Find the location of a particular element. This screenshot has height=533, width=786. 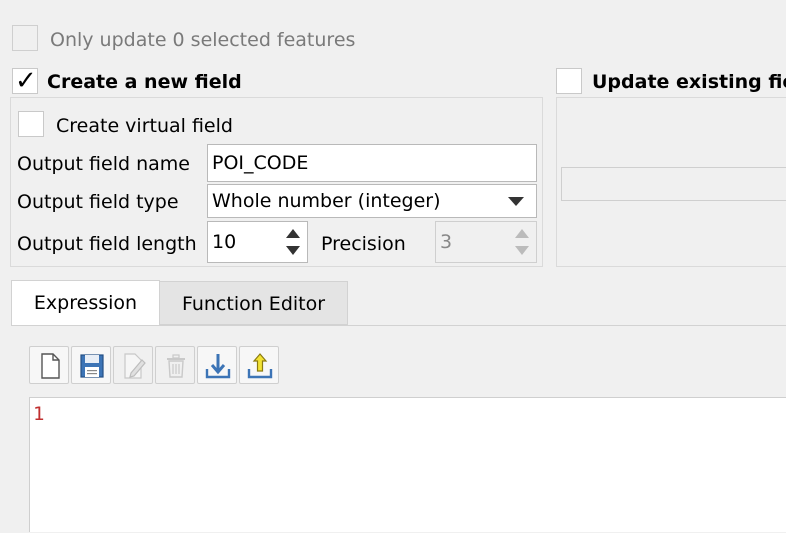

line-number: 1 is located at coordinates (39, 414).